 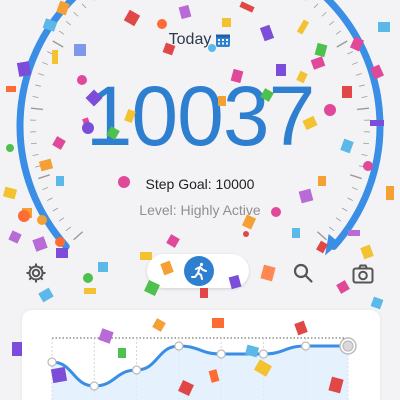 What do you see at coordinates (200, 210) in the screenshot?
I see `activity-level: Level: Highly Active` at bounding box center [200, 210].